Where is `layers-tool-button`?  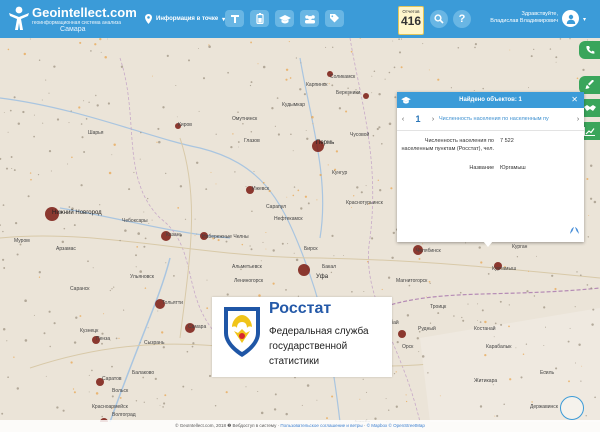 layers-tool-button is located at coordinates (259, 18).